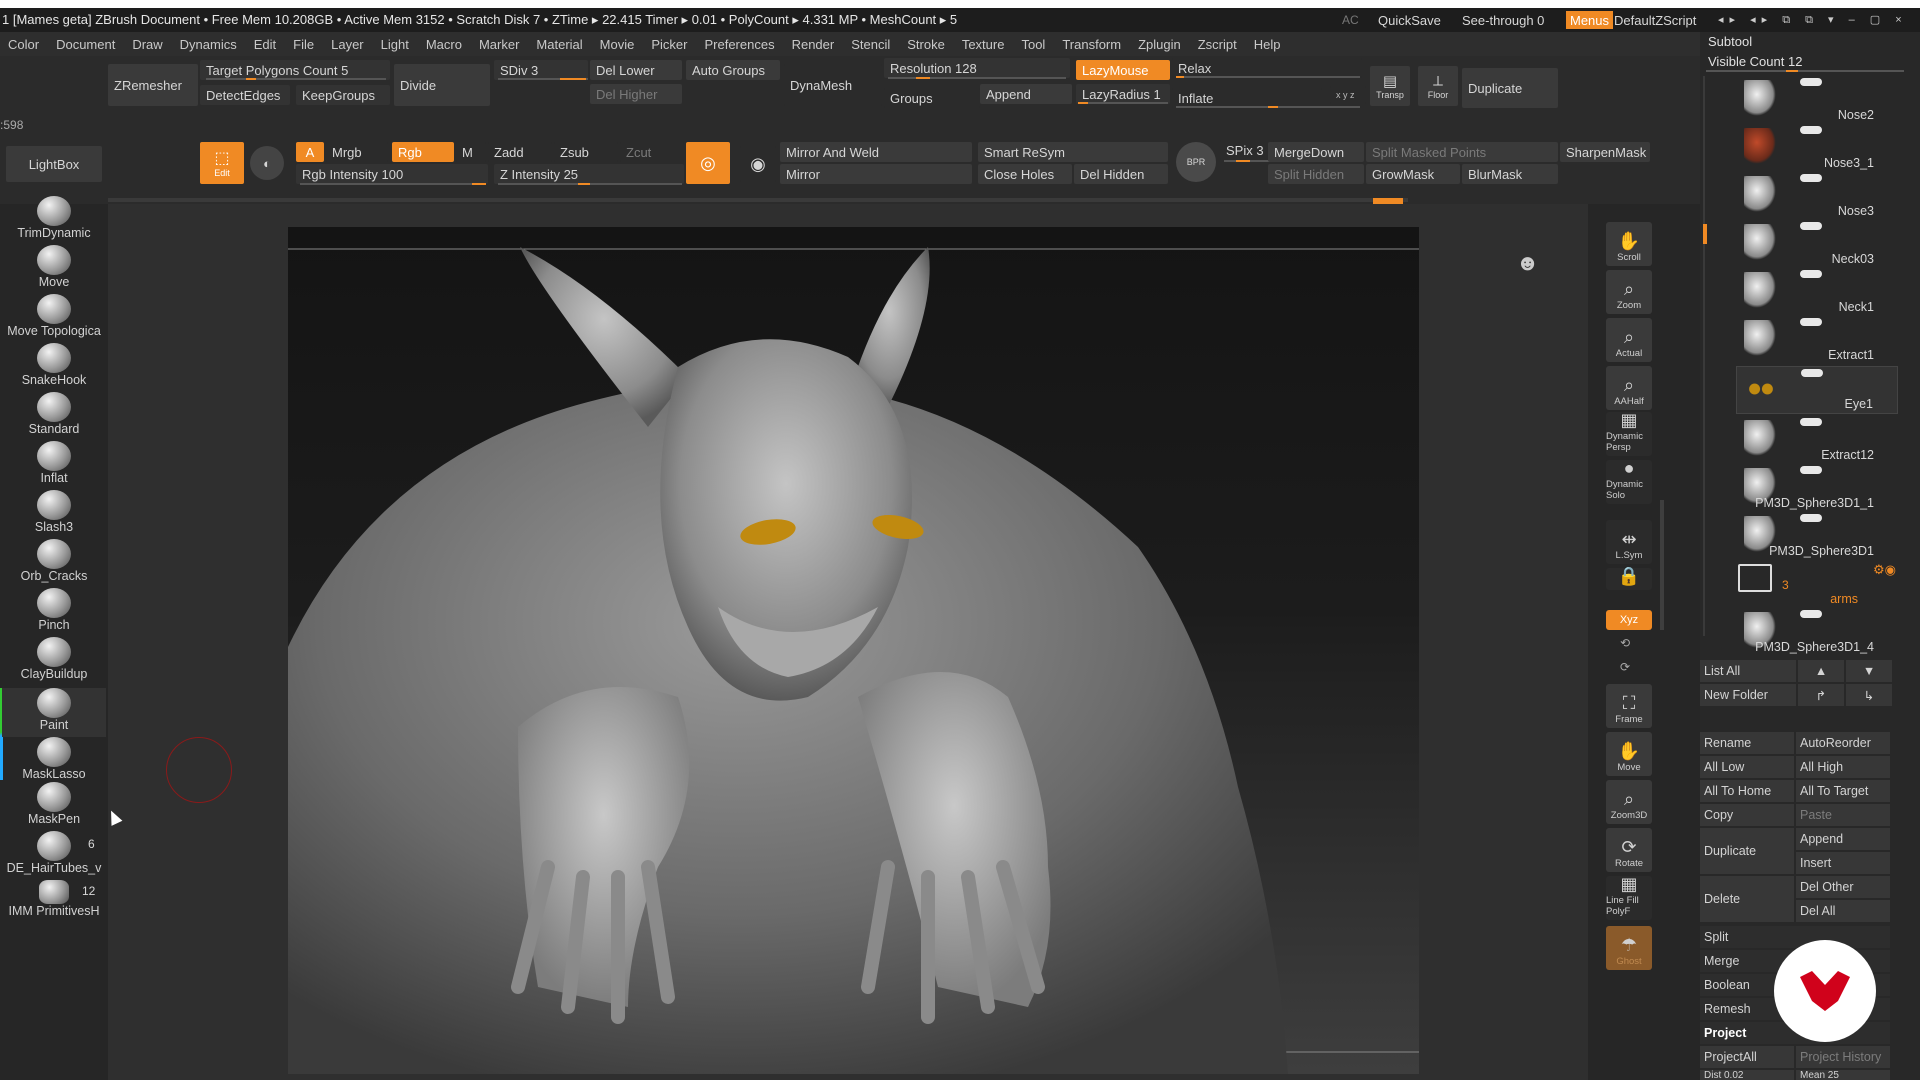 Image resolution: width=1920 pixels, height=1080 pixels. I want to click on draw-size-icon: ◎, so click(708, 163).